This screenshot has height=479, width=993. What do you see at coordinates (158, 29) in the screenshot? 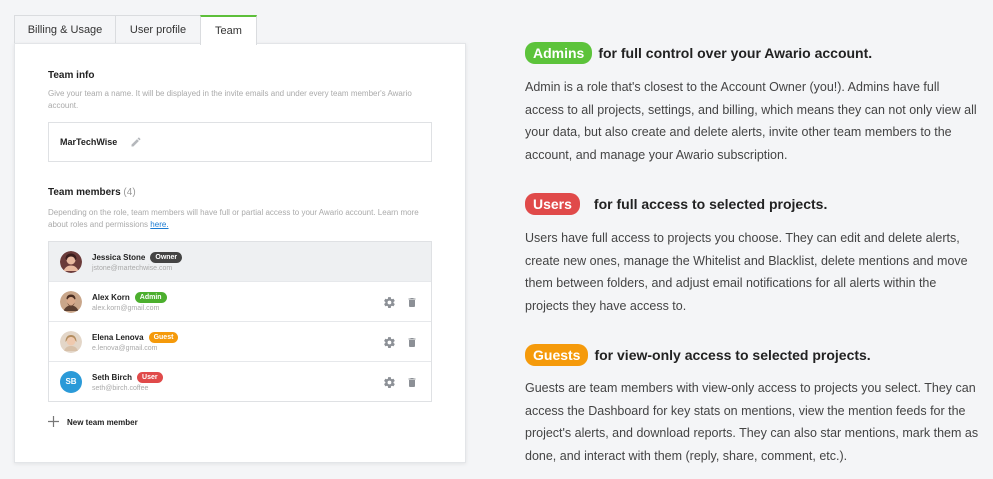
I see `tab-user-profile: User profile` at bounding box center [158, 29].